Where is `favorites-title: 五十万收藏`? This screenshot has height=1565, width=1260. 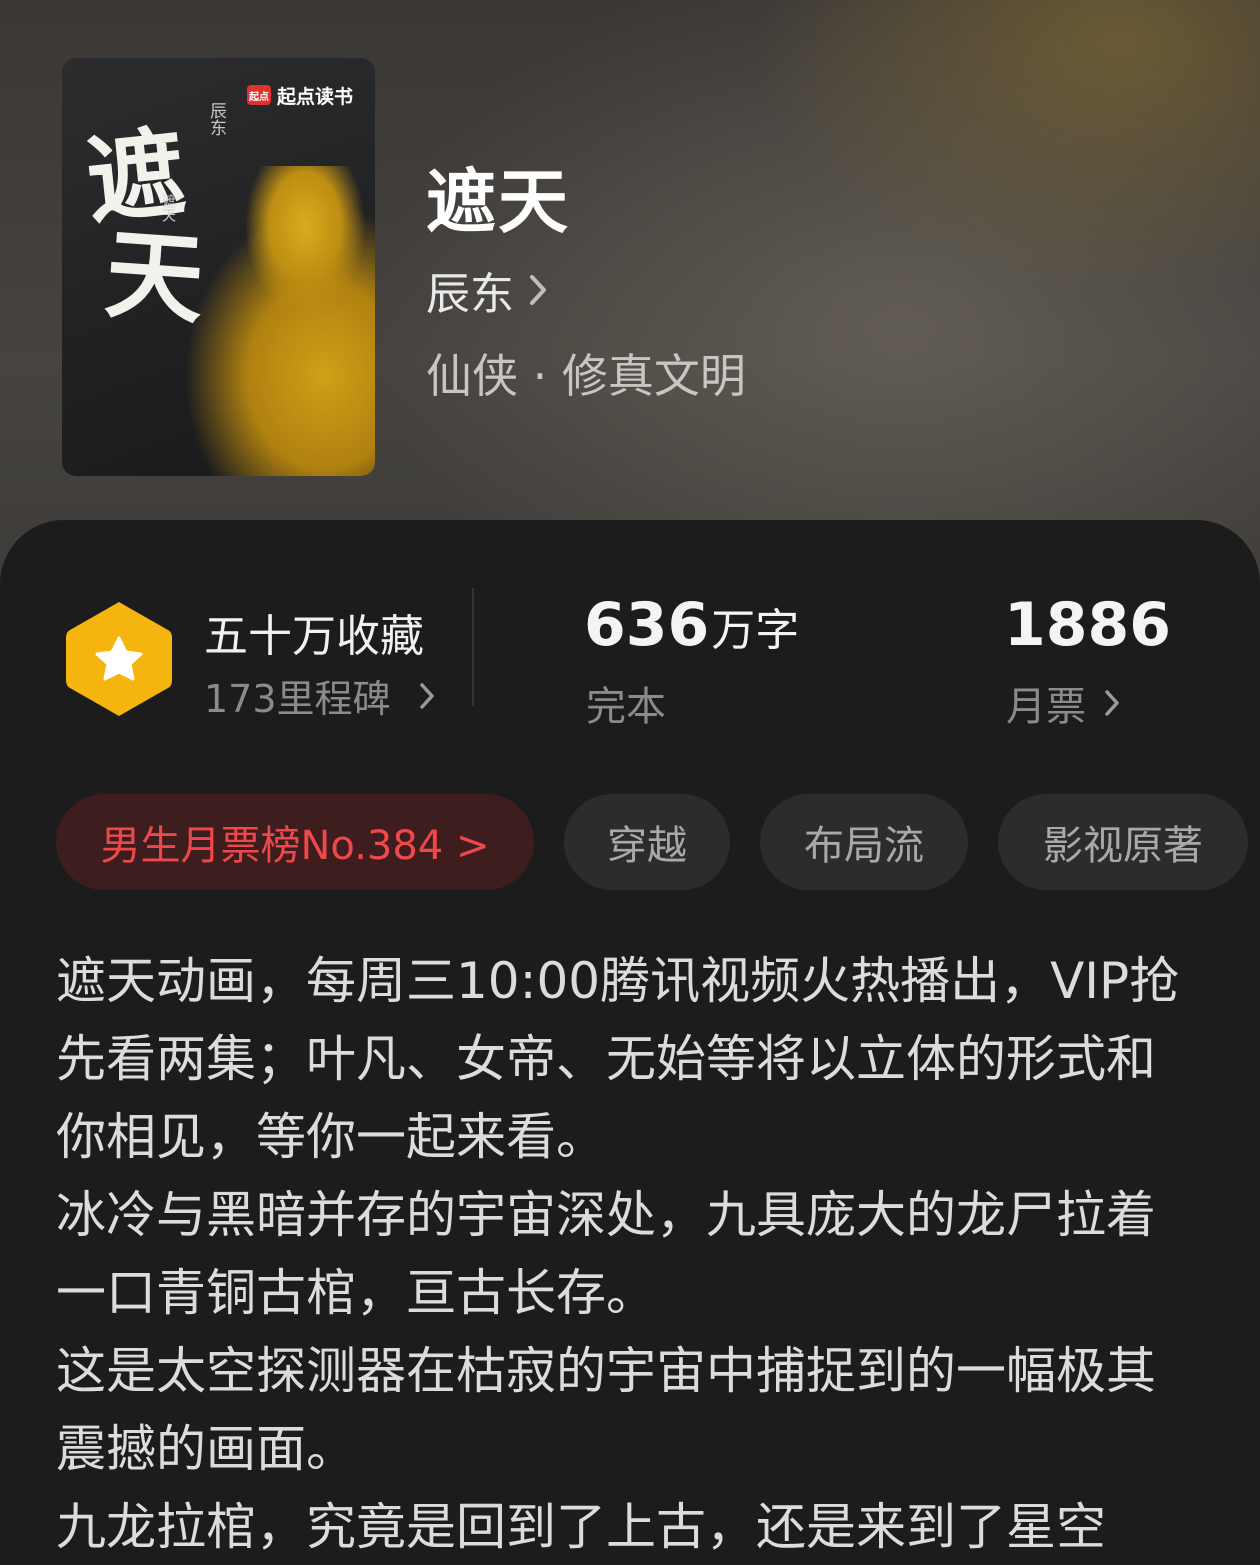
favorites-title: 五十万收藏 is located at coordinates (314, 636).